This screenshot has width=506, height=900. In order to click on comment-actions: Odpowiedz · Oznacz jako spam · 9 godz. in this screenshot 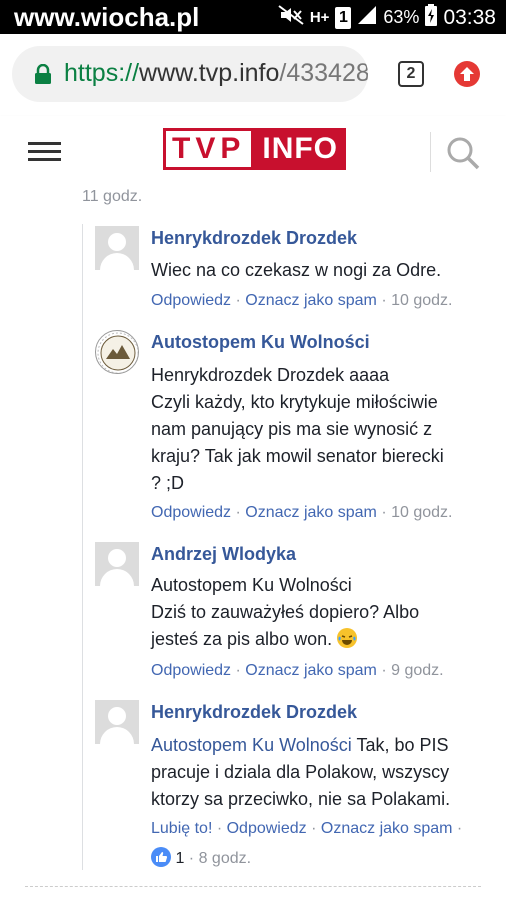, I will do `click(297, 670)`.